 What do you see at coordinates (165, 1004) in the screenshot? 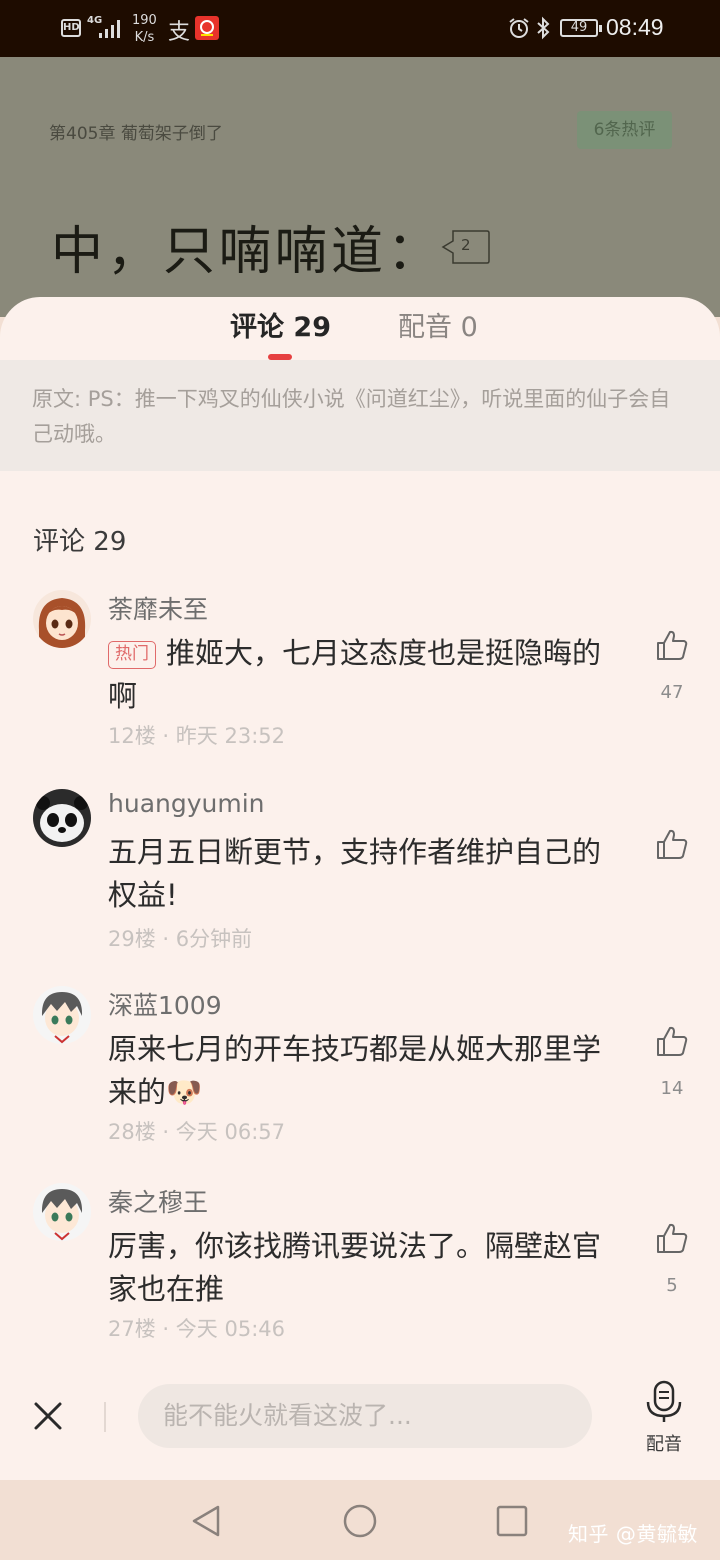
I see `comment-username: 深蓝1009` at bounding box center [165, 1004].